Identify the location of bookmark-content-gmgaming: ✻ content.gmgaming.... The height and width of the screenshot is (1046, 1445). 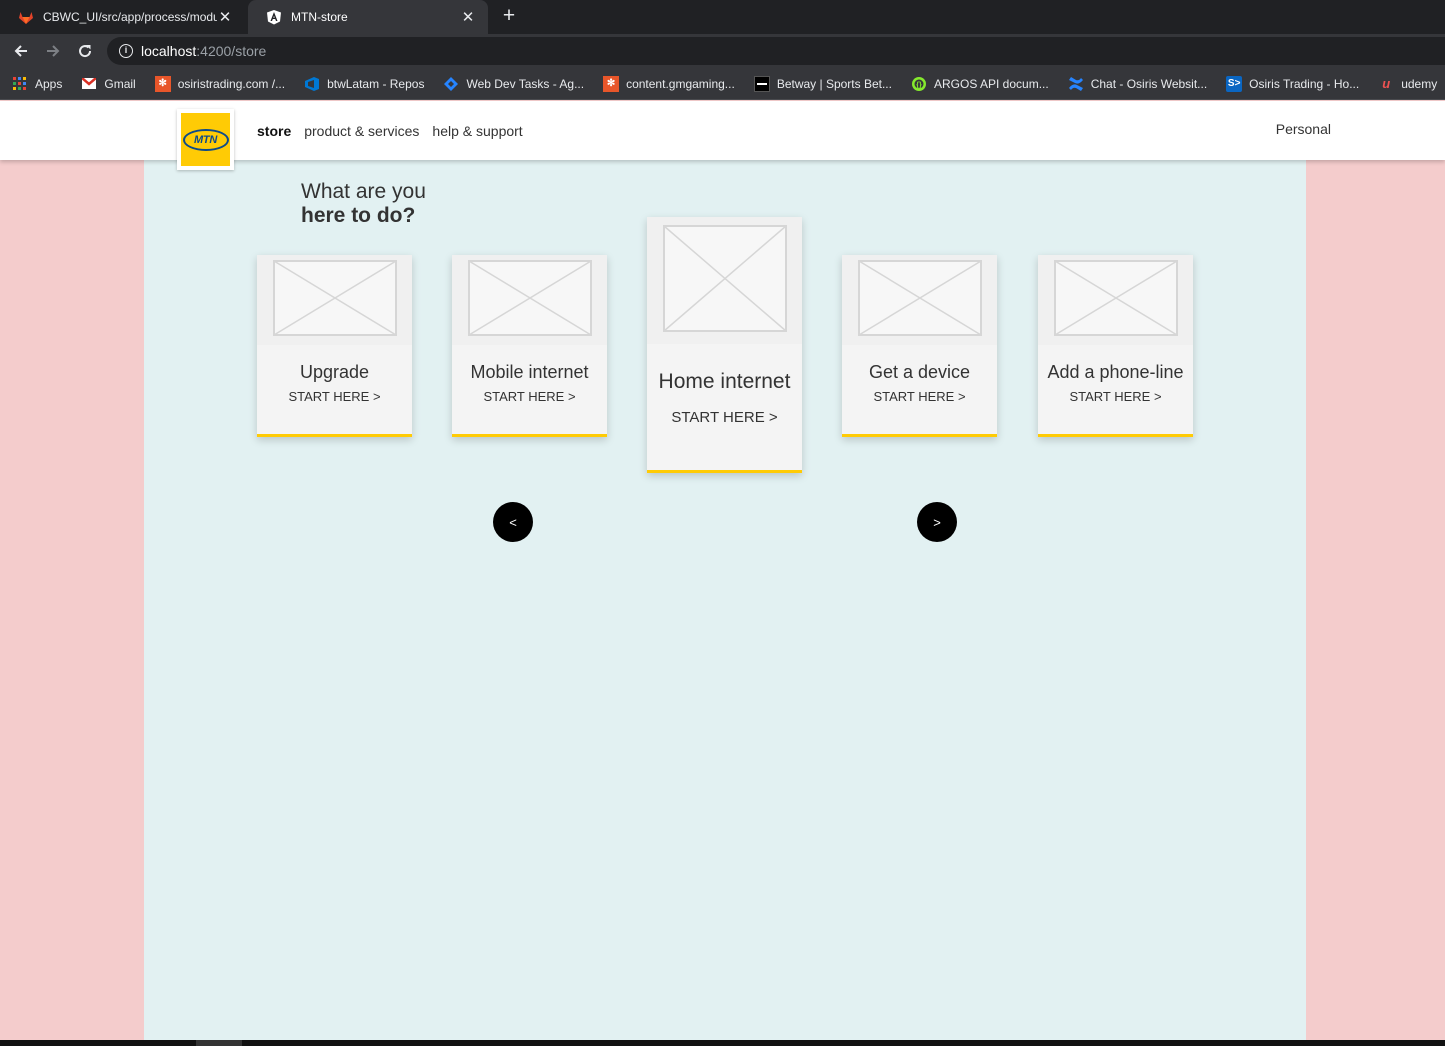
(669, 83).